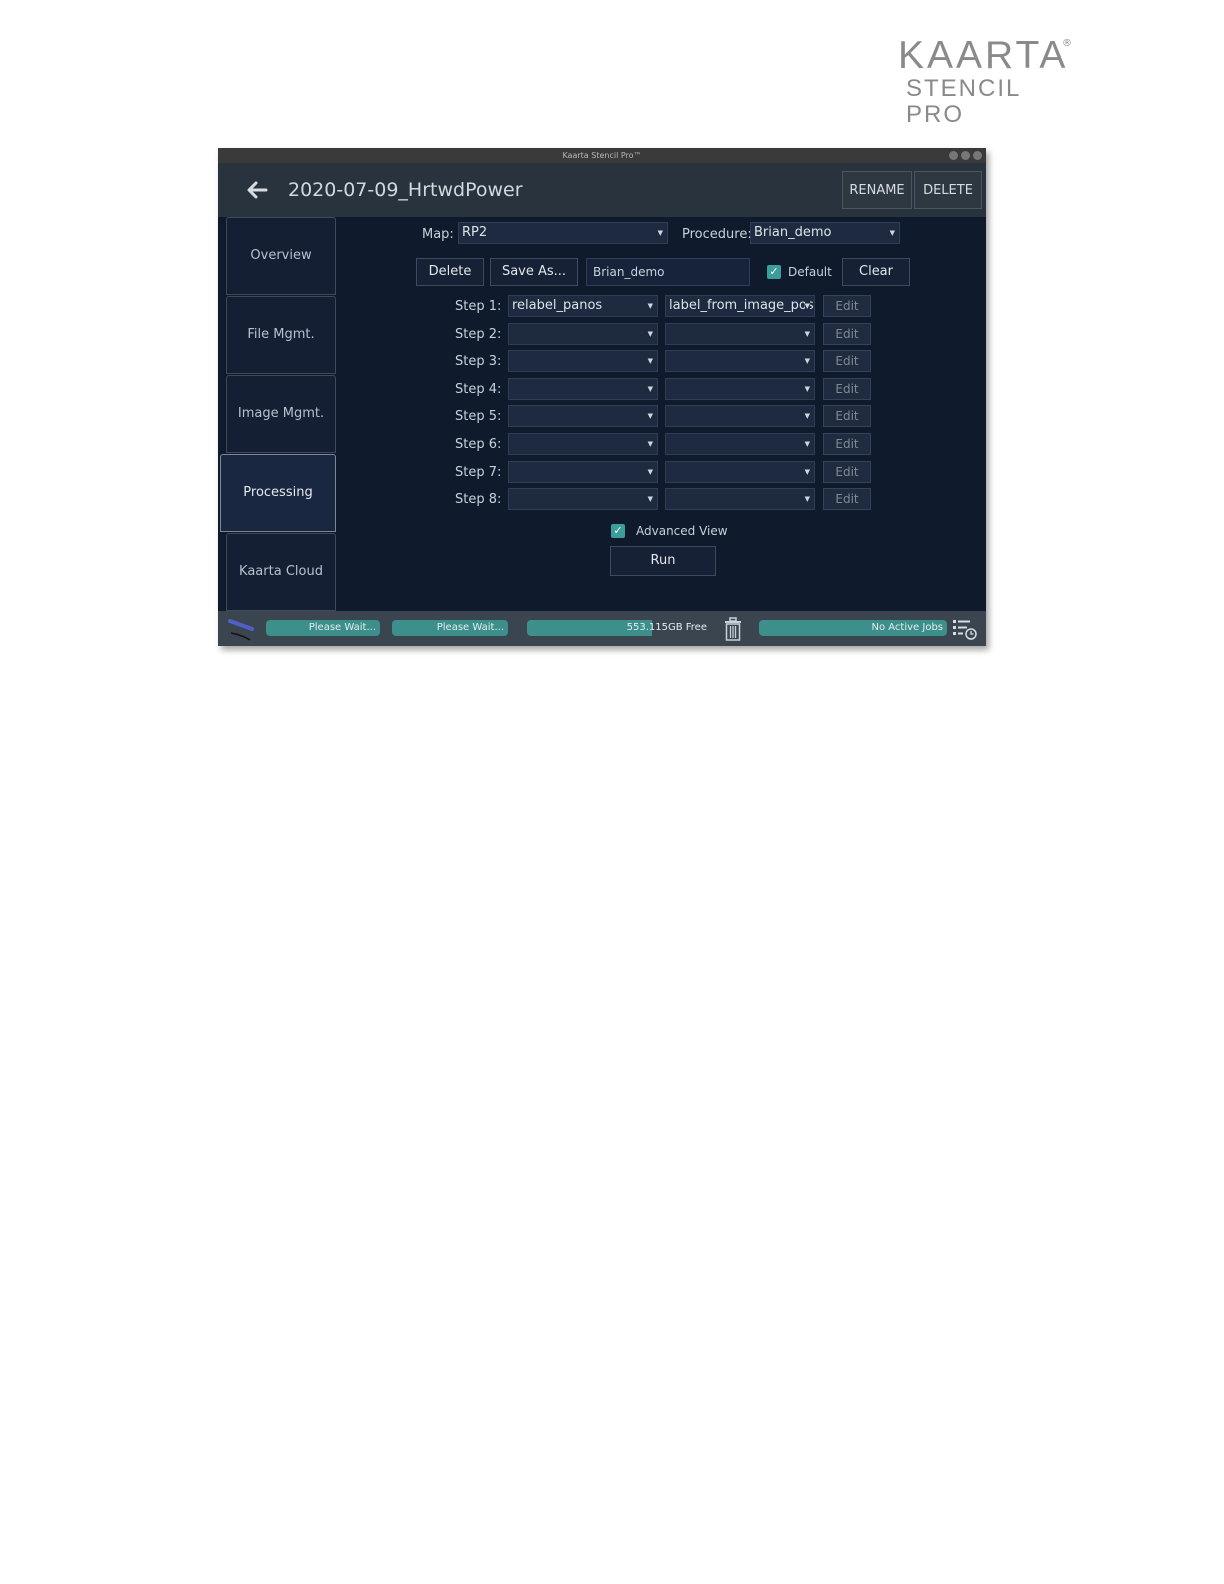 The height and width of the screenshot is (1584, 1224). Describe the element at coordinates (478, 334) in the screenshot. I see `step-label: Step 2:` at that location.